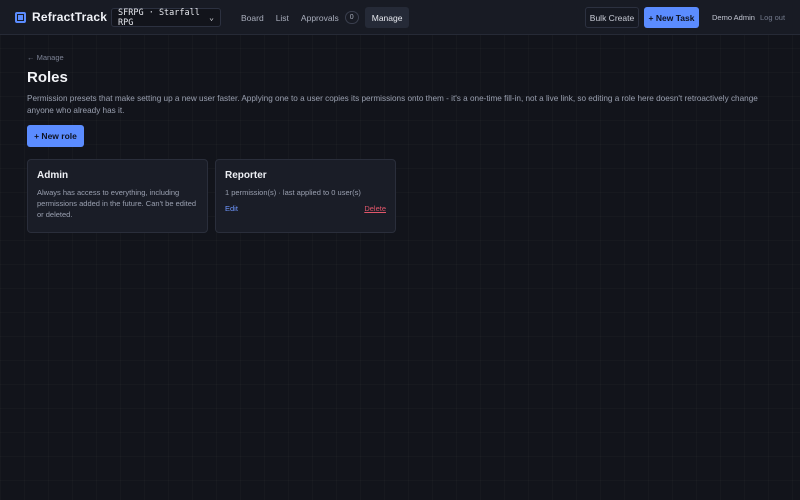  I want to click on edit-role-link: Edit, so click(231, 208).